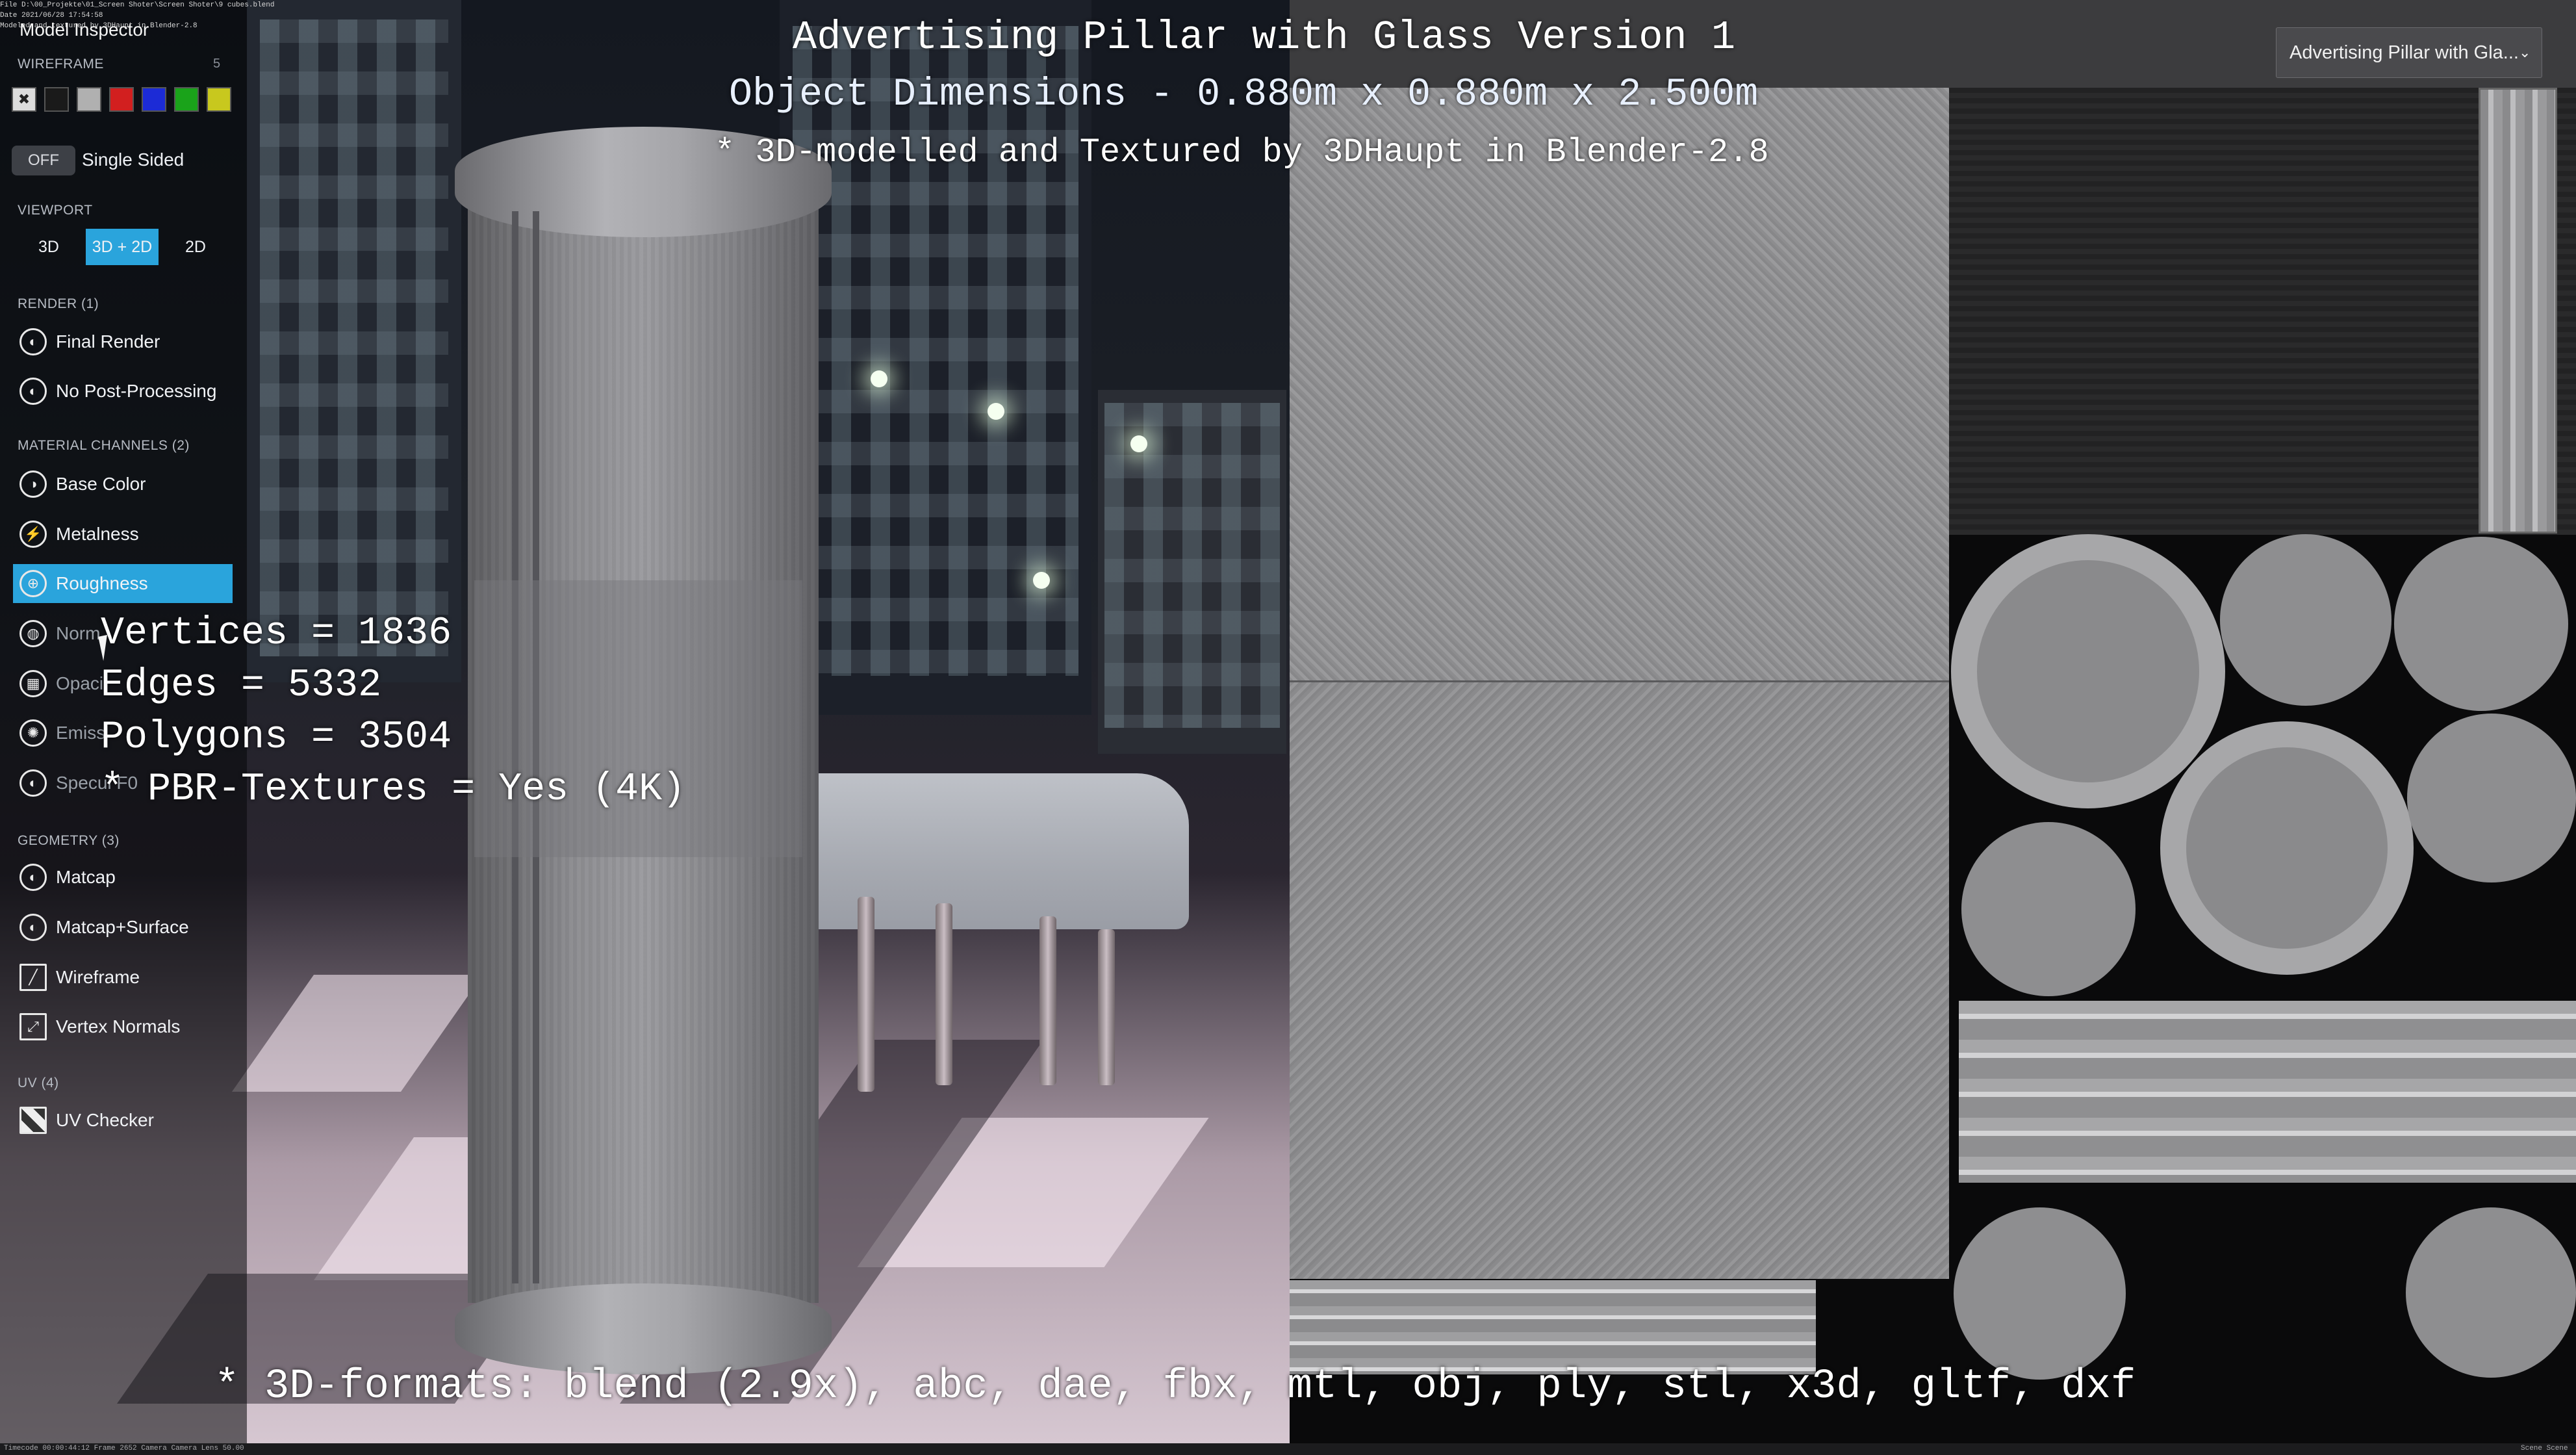 Image resolution: width=2576 pixels, height=1455 pixels. Describe the element at coordinates (104, 446) in the screenshot. I see `material-section-label: MATERIAL CHANNELS (2)` at that location.